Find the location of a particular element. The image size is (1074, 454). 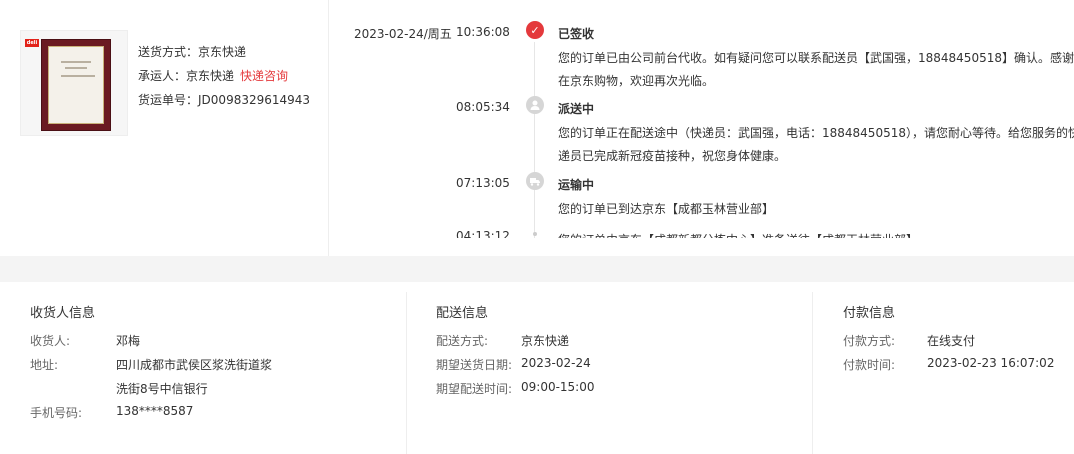

delivery-title: 配送信息 is located at coordinates (462, 313).